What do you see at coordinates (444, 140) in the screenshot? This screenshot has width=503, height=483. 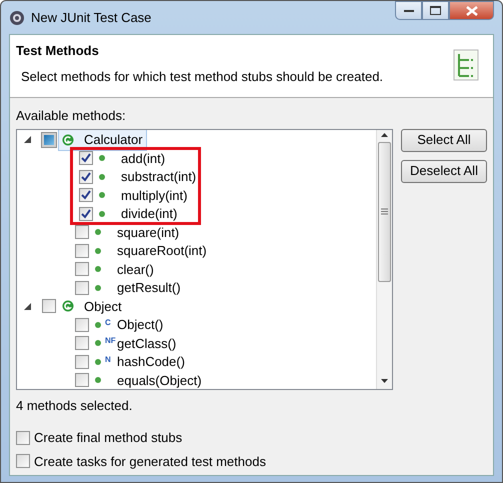 I see `button: Select All` at bounding box center [444, 140].